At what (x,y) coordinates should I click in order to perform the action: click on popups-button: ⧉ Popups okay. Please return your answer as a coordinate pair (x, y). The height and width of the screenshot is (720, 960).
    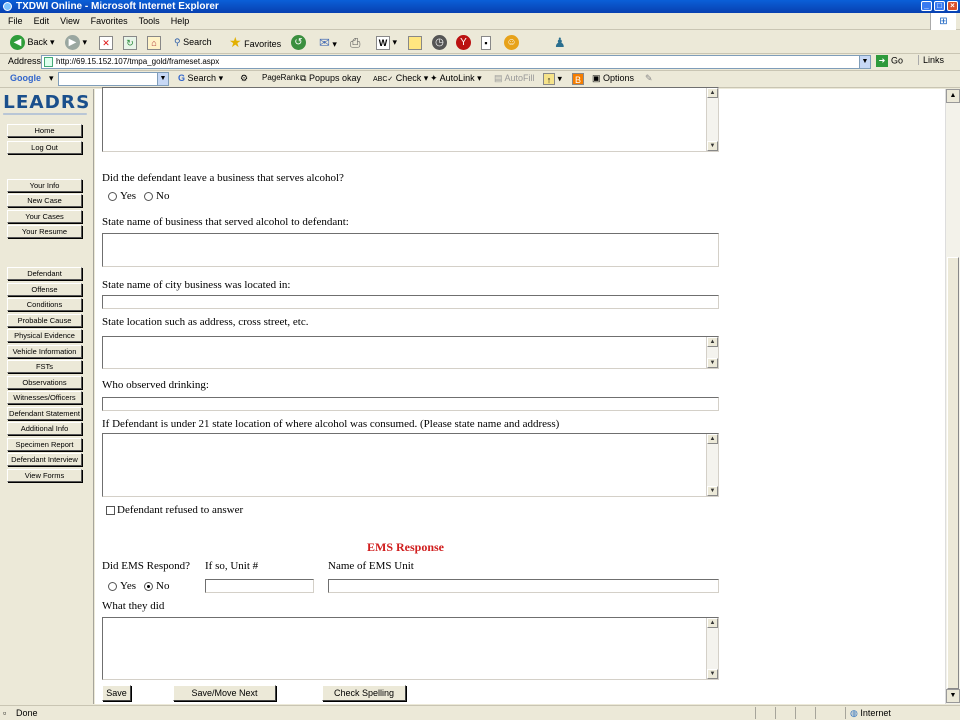
    Looking at the image, I should click on (330, 78).